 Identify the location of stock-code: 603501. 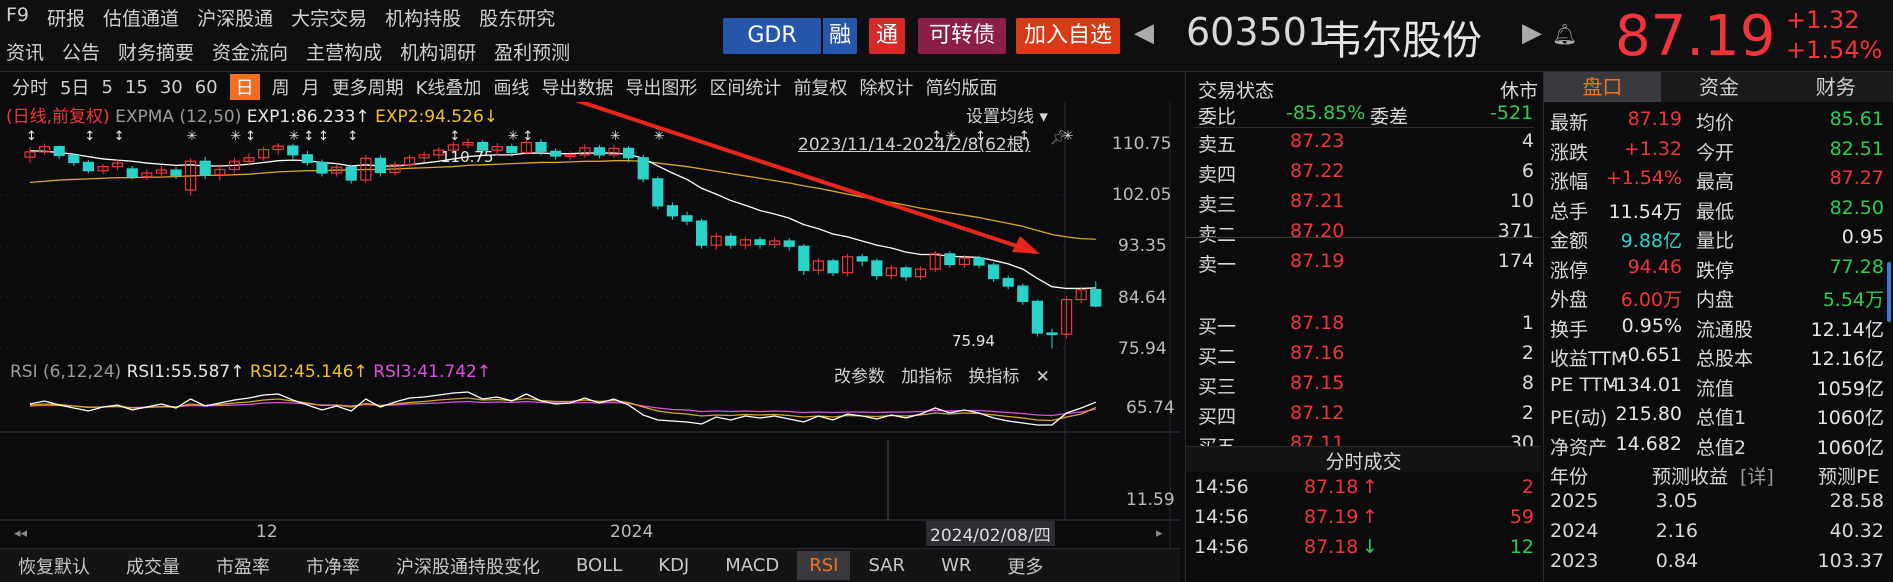
(1259, 32).